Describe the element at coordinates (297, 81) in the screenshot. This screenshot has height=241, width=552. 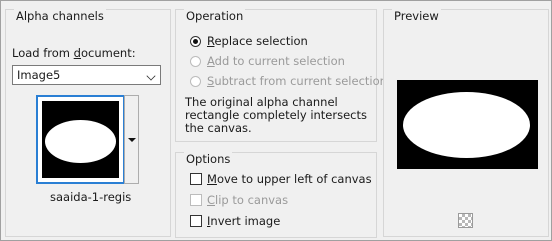
I see `subtract-from-selection-label: Subtract from current selection` at that location.